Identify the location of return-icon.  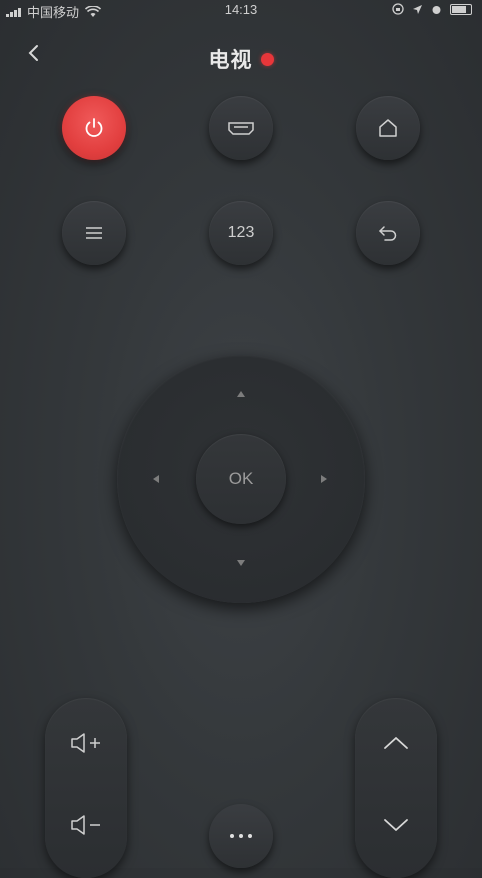
(388, 233).